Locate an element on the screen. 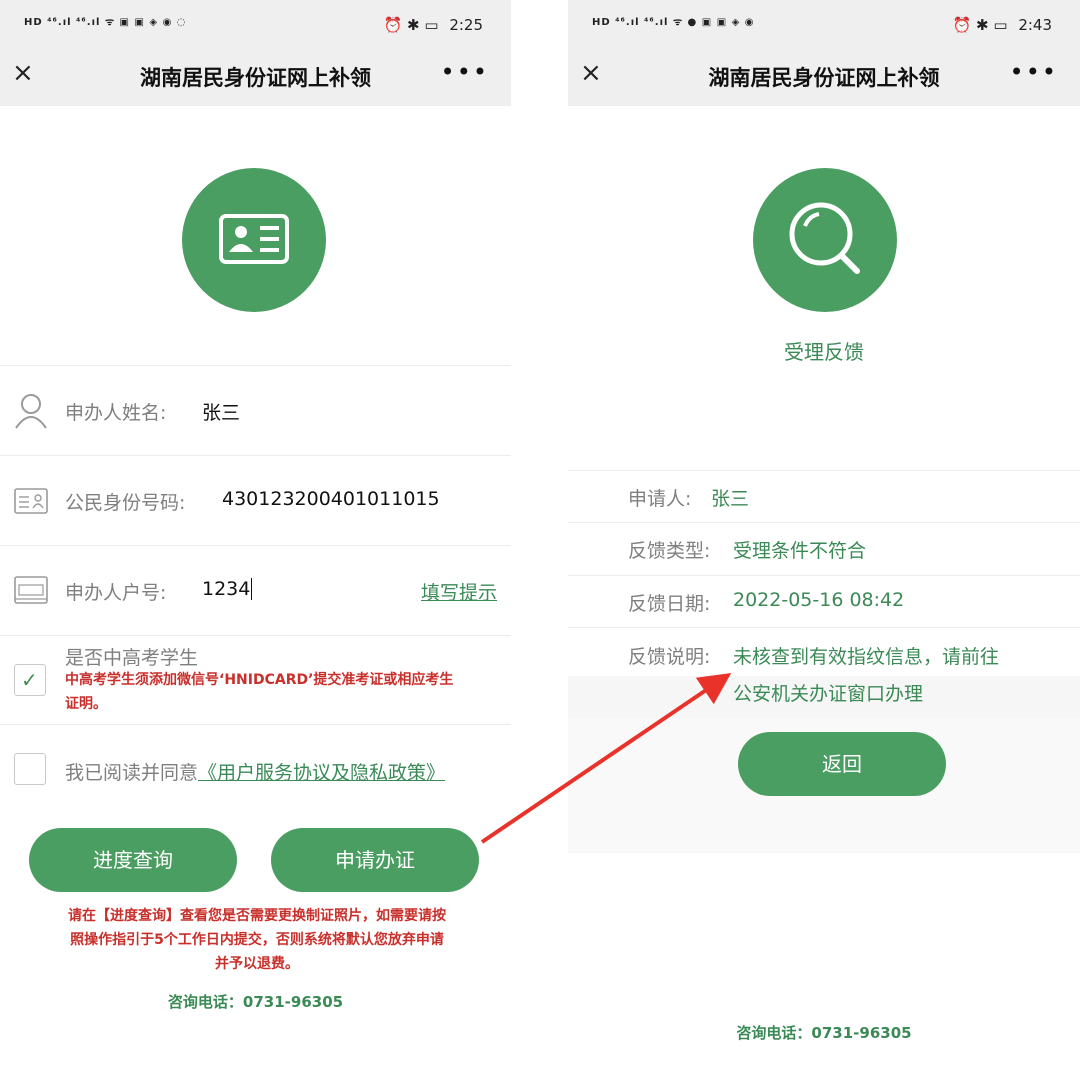 The image size is (1080, 1084). id-number-label: 公民身份号码: is located at coordinates (125, 503).